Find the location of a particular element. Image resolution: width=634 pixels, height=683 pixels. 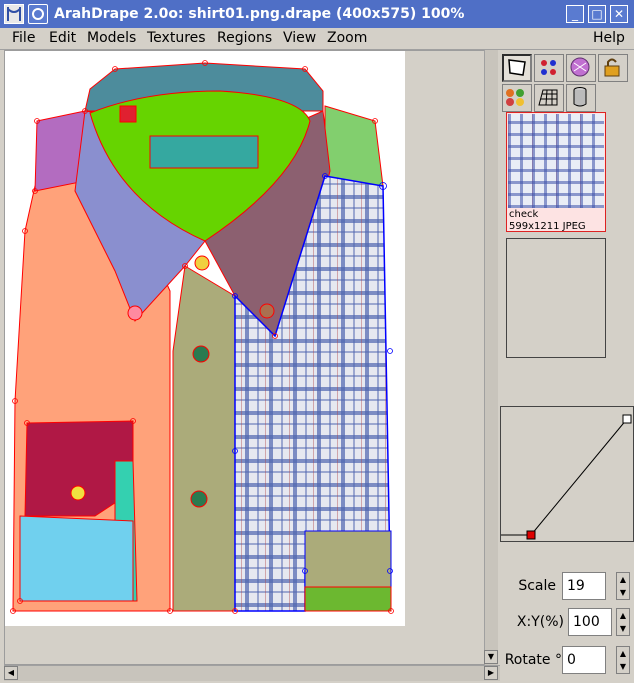

menu-regions: Regions is located at coordinates (244, 38).